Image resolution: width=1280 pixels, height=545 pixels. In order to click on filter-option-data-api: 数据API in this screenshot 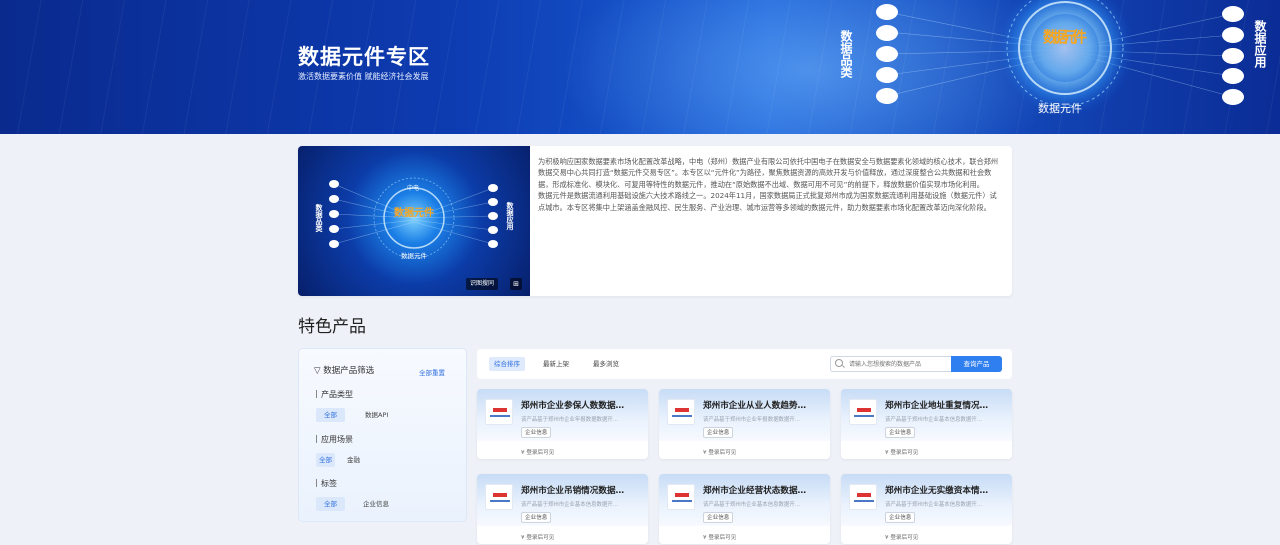, I will do `click(376, 415)`.